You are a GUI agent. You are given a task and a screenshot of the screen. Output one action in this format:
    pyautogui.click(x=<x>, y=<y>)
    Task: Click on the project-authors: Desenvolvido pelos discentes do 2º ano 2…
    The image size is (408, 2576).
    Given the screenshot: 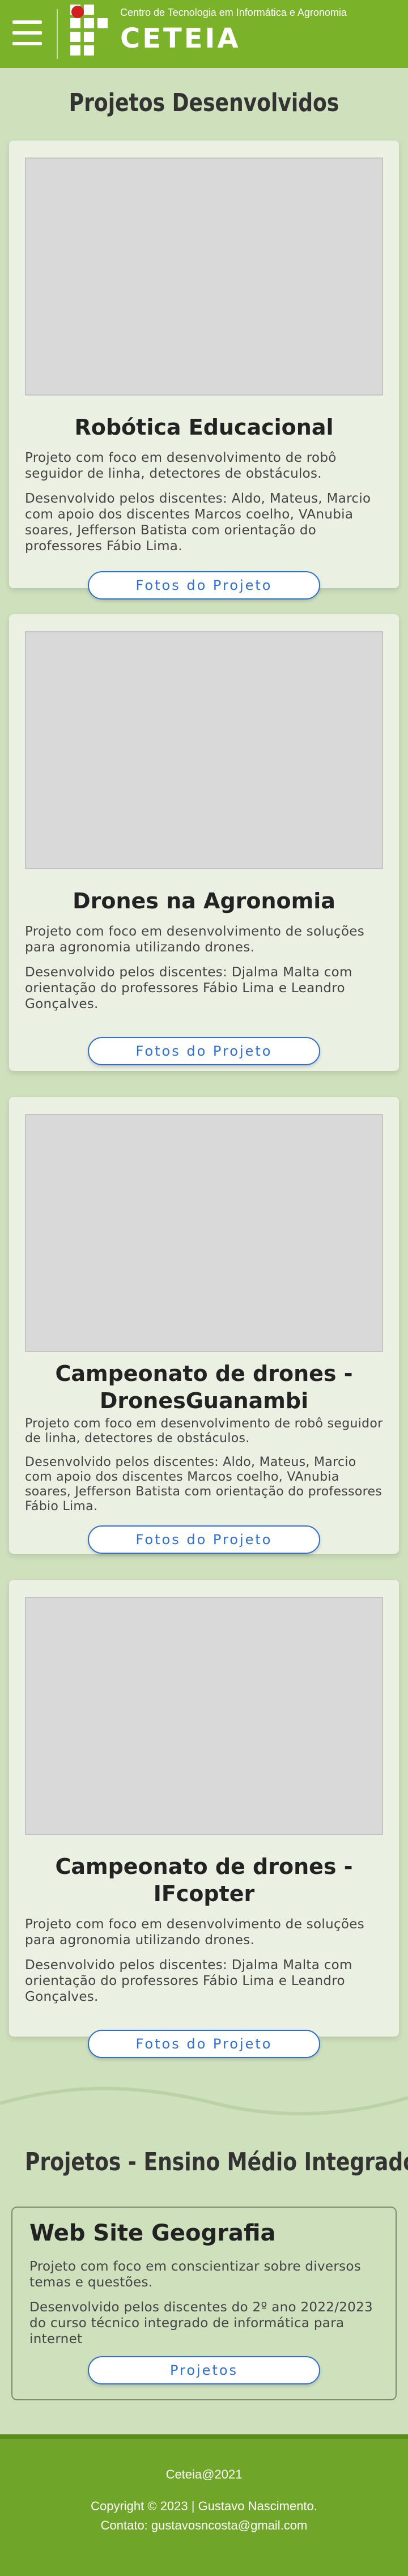 What is the action you would take?
    pyautogui.click(x=201, y=2323)
    